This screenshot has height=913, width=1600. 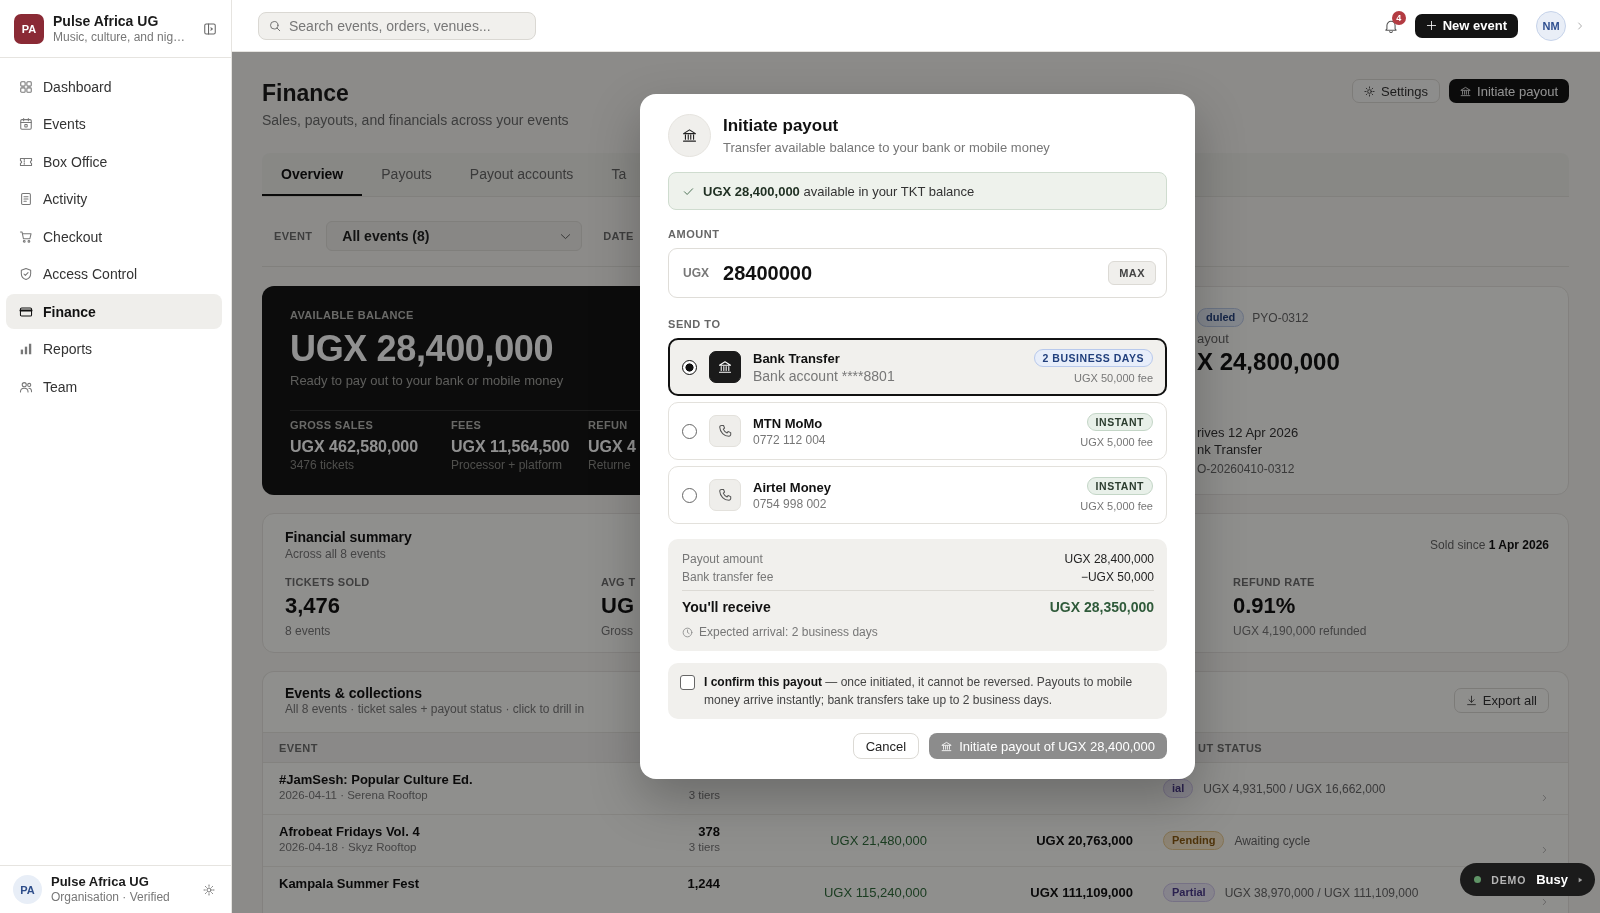 I want to click on event-name: Afrobeat Fridays Vol. 4, so click(x=349, y=832).